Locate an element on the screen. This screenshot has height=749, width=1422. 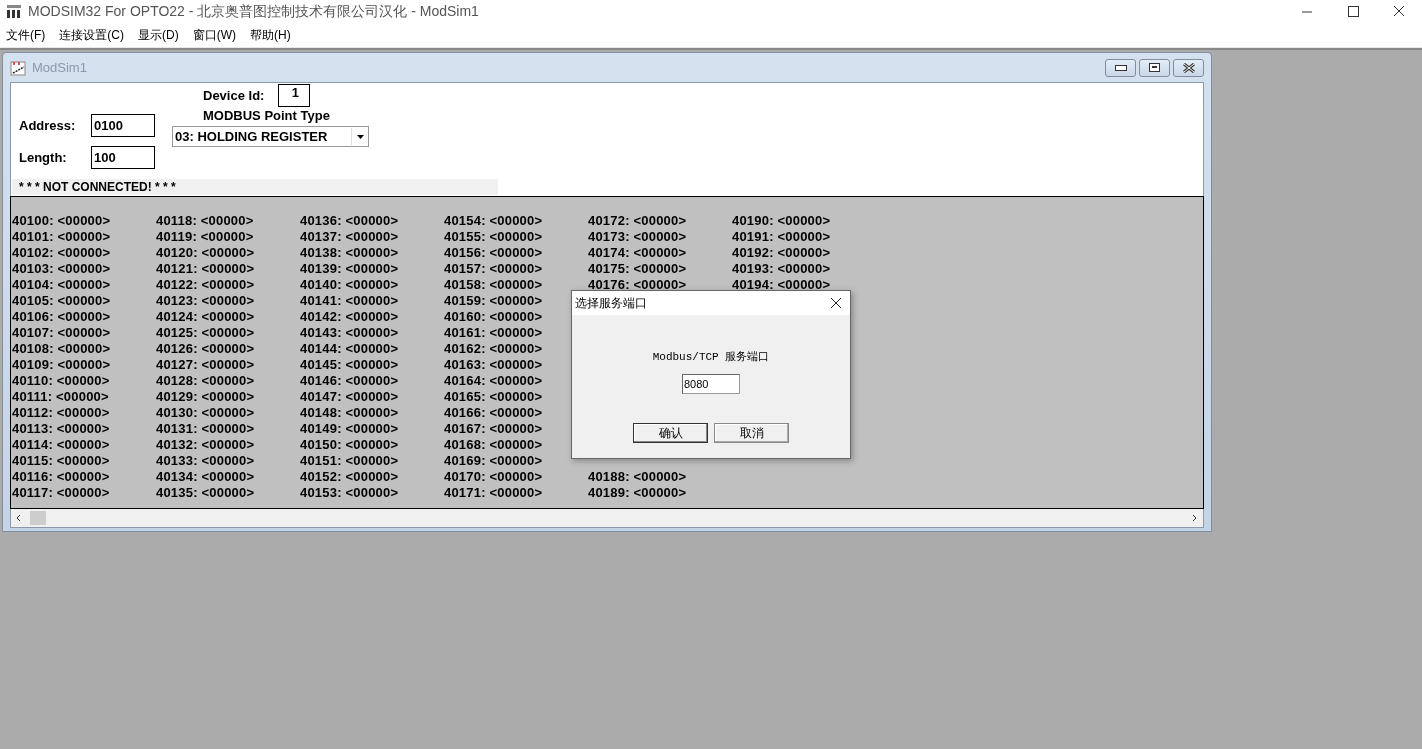
field-label: Address: is located at coordinates (48, 125).